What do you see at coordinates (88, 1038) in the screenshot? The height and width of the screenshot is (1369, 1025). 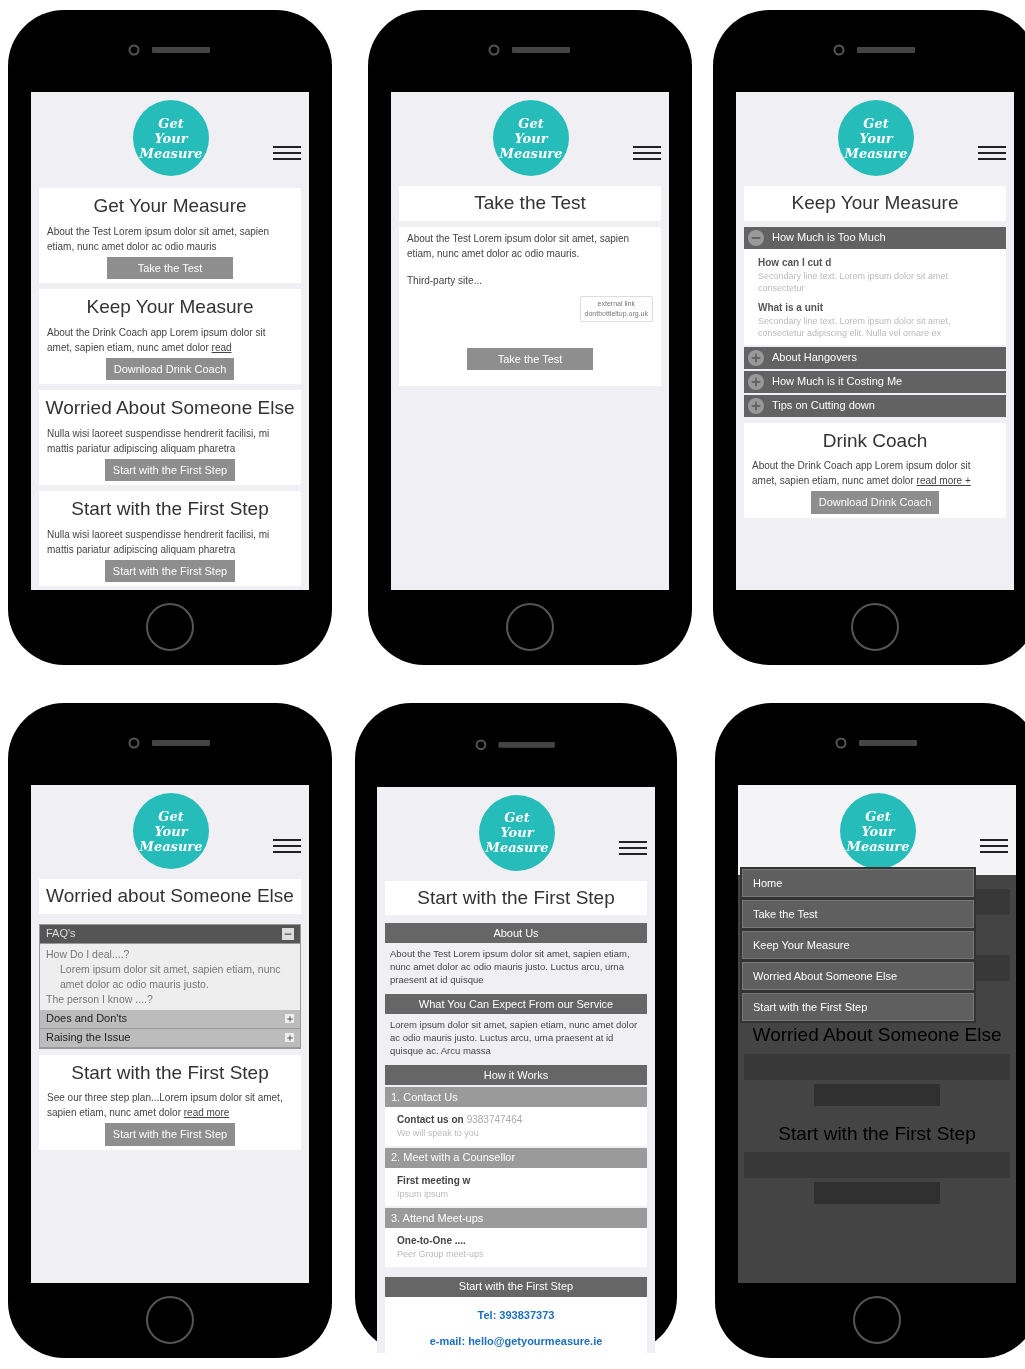 I see `faq-label: Raising the Issue` at bounding box center [88, 1038].